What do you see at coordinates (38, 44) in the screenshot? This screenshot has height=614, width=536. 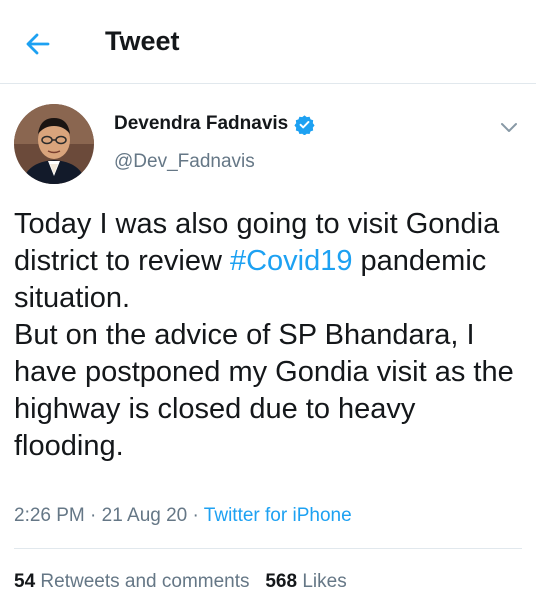 I see `arrow-left-icon` at bounding box center [38, 44].